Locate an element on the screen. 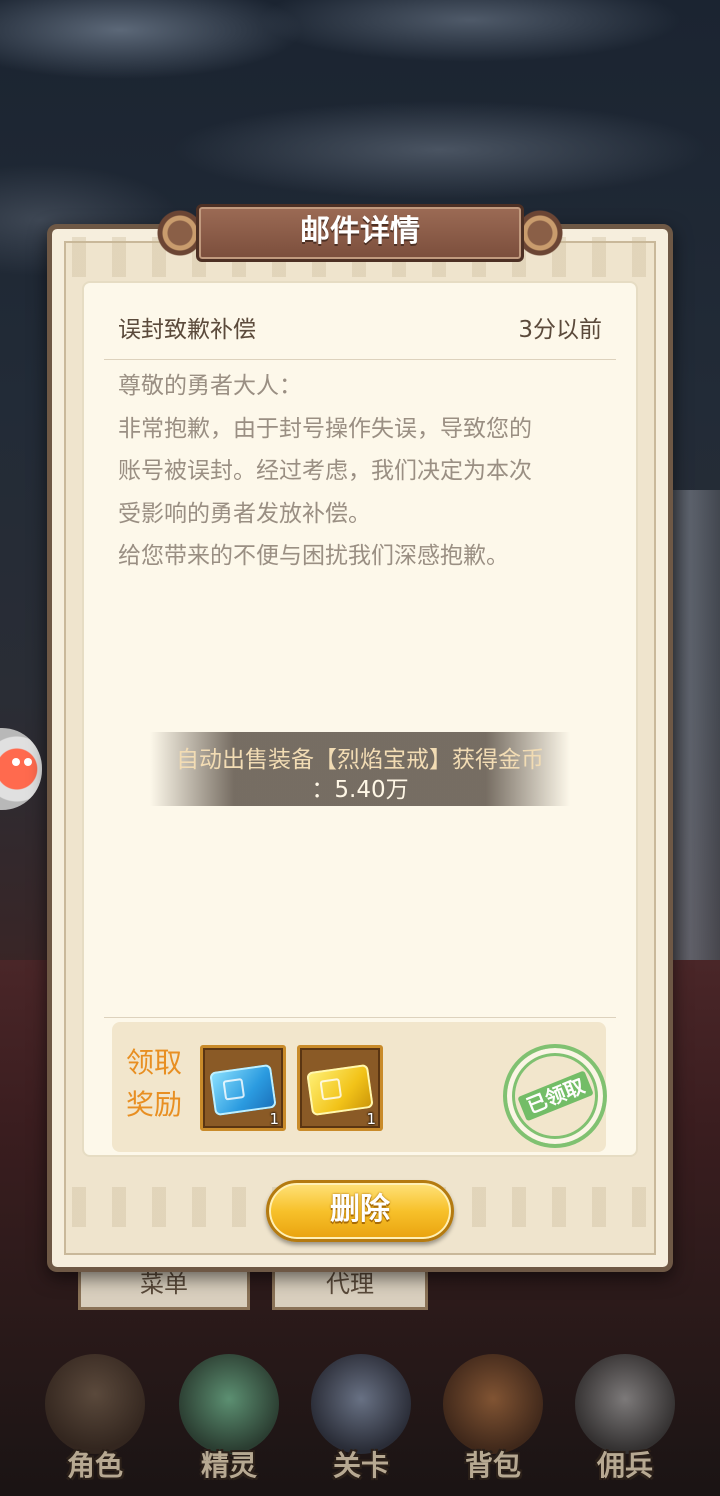 The image size is (720, 1496). nav-item-backpack: 背包 is located at coordinates (493, 1415).